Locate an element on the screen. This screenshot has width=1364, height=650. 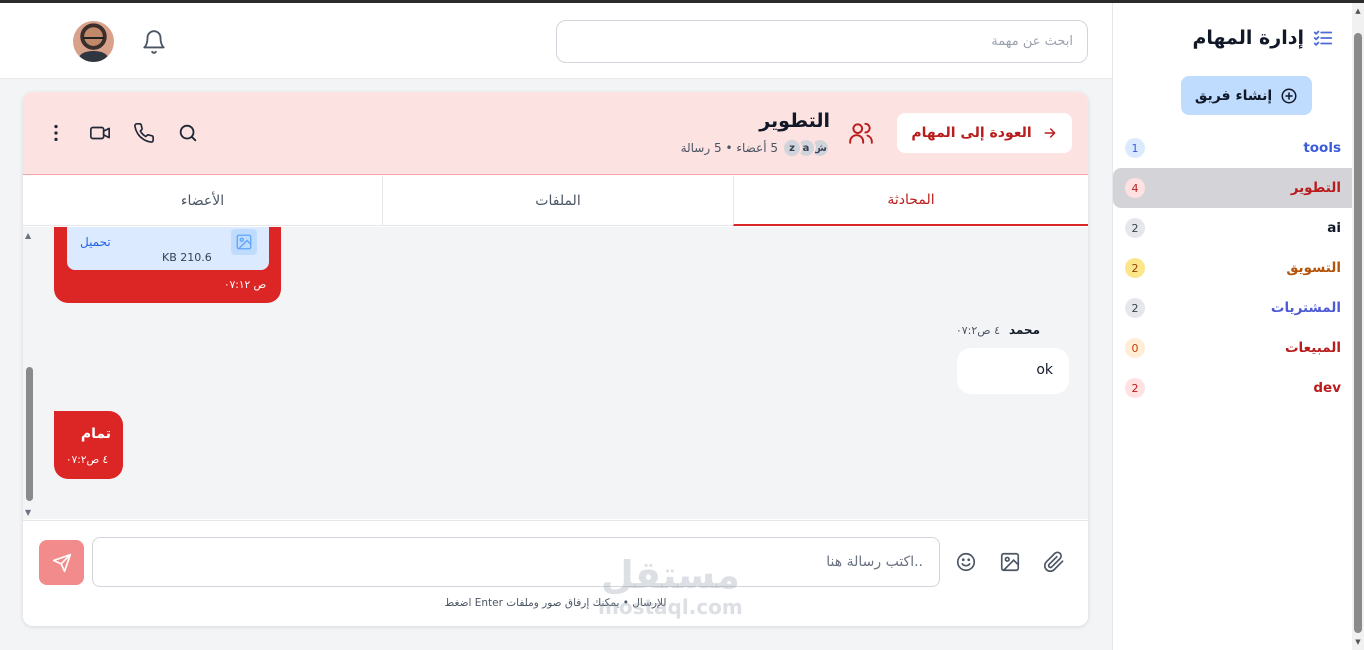
list-checks-icon is located at coordinates (1323, 38).